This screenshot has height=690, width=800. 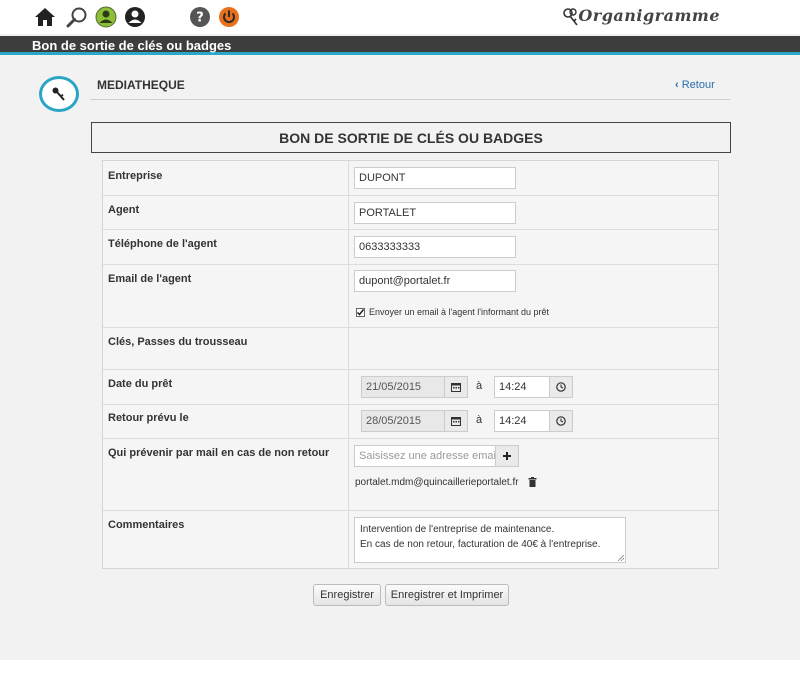 I want to click on save-print-button: Enregistrer et Imprimer, so click(x=447, y=595).